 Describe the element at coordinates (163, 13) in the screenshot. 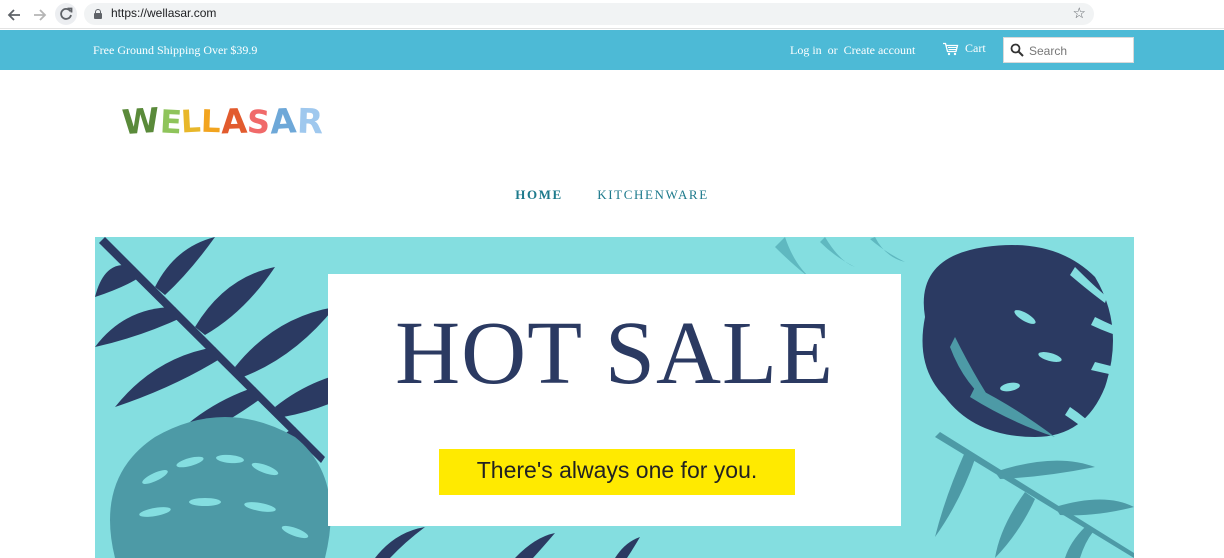

I see `url-text: https://wellasar.com` at that location.